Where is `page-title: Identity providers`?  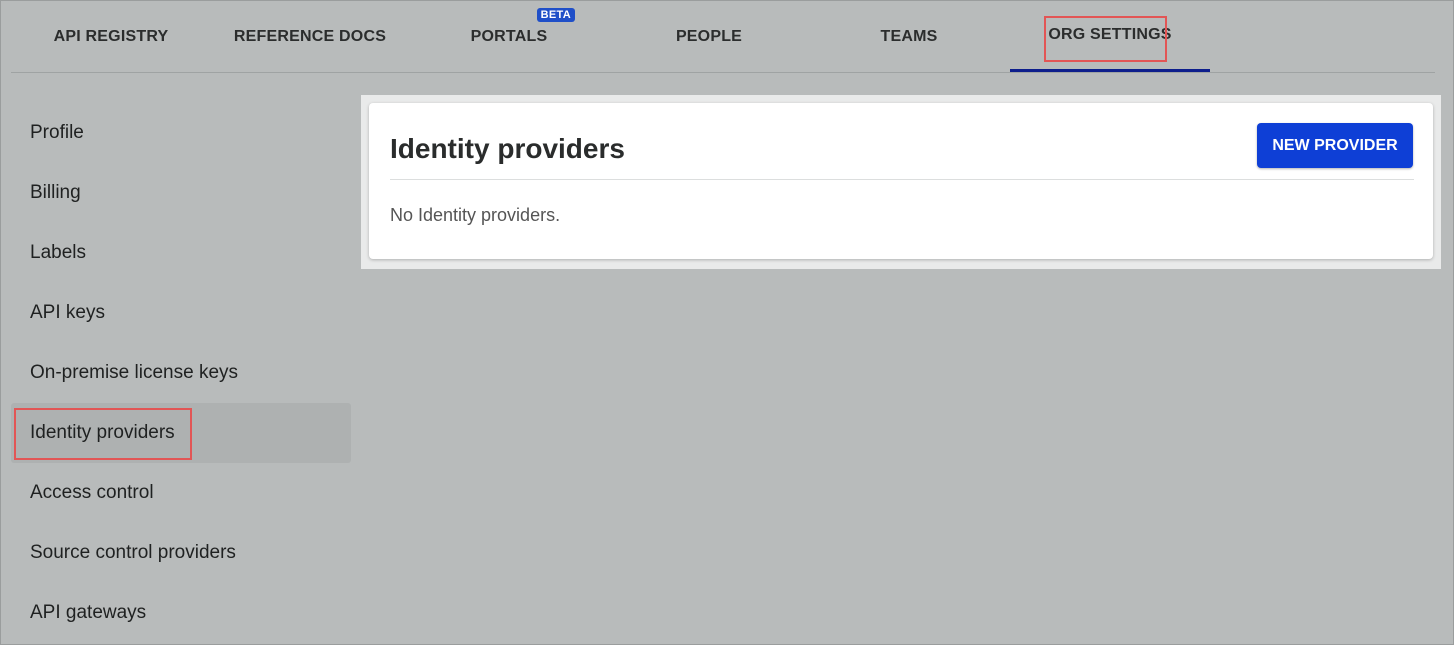 page-title: Identity providers is located at coordinates (507, 148).